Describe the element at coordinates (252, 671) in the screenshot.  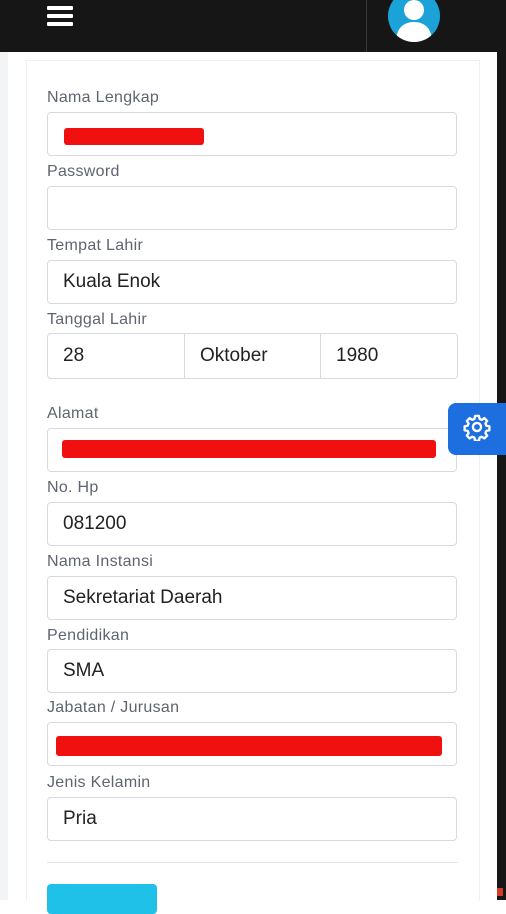
I see `pendidikan-select: SMA` at that location.